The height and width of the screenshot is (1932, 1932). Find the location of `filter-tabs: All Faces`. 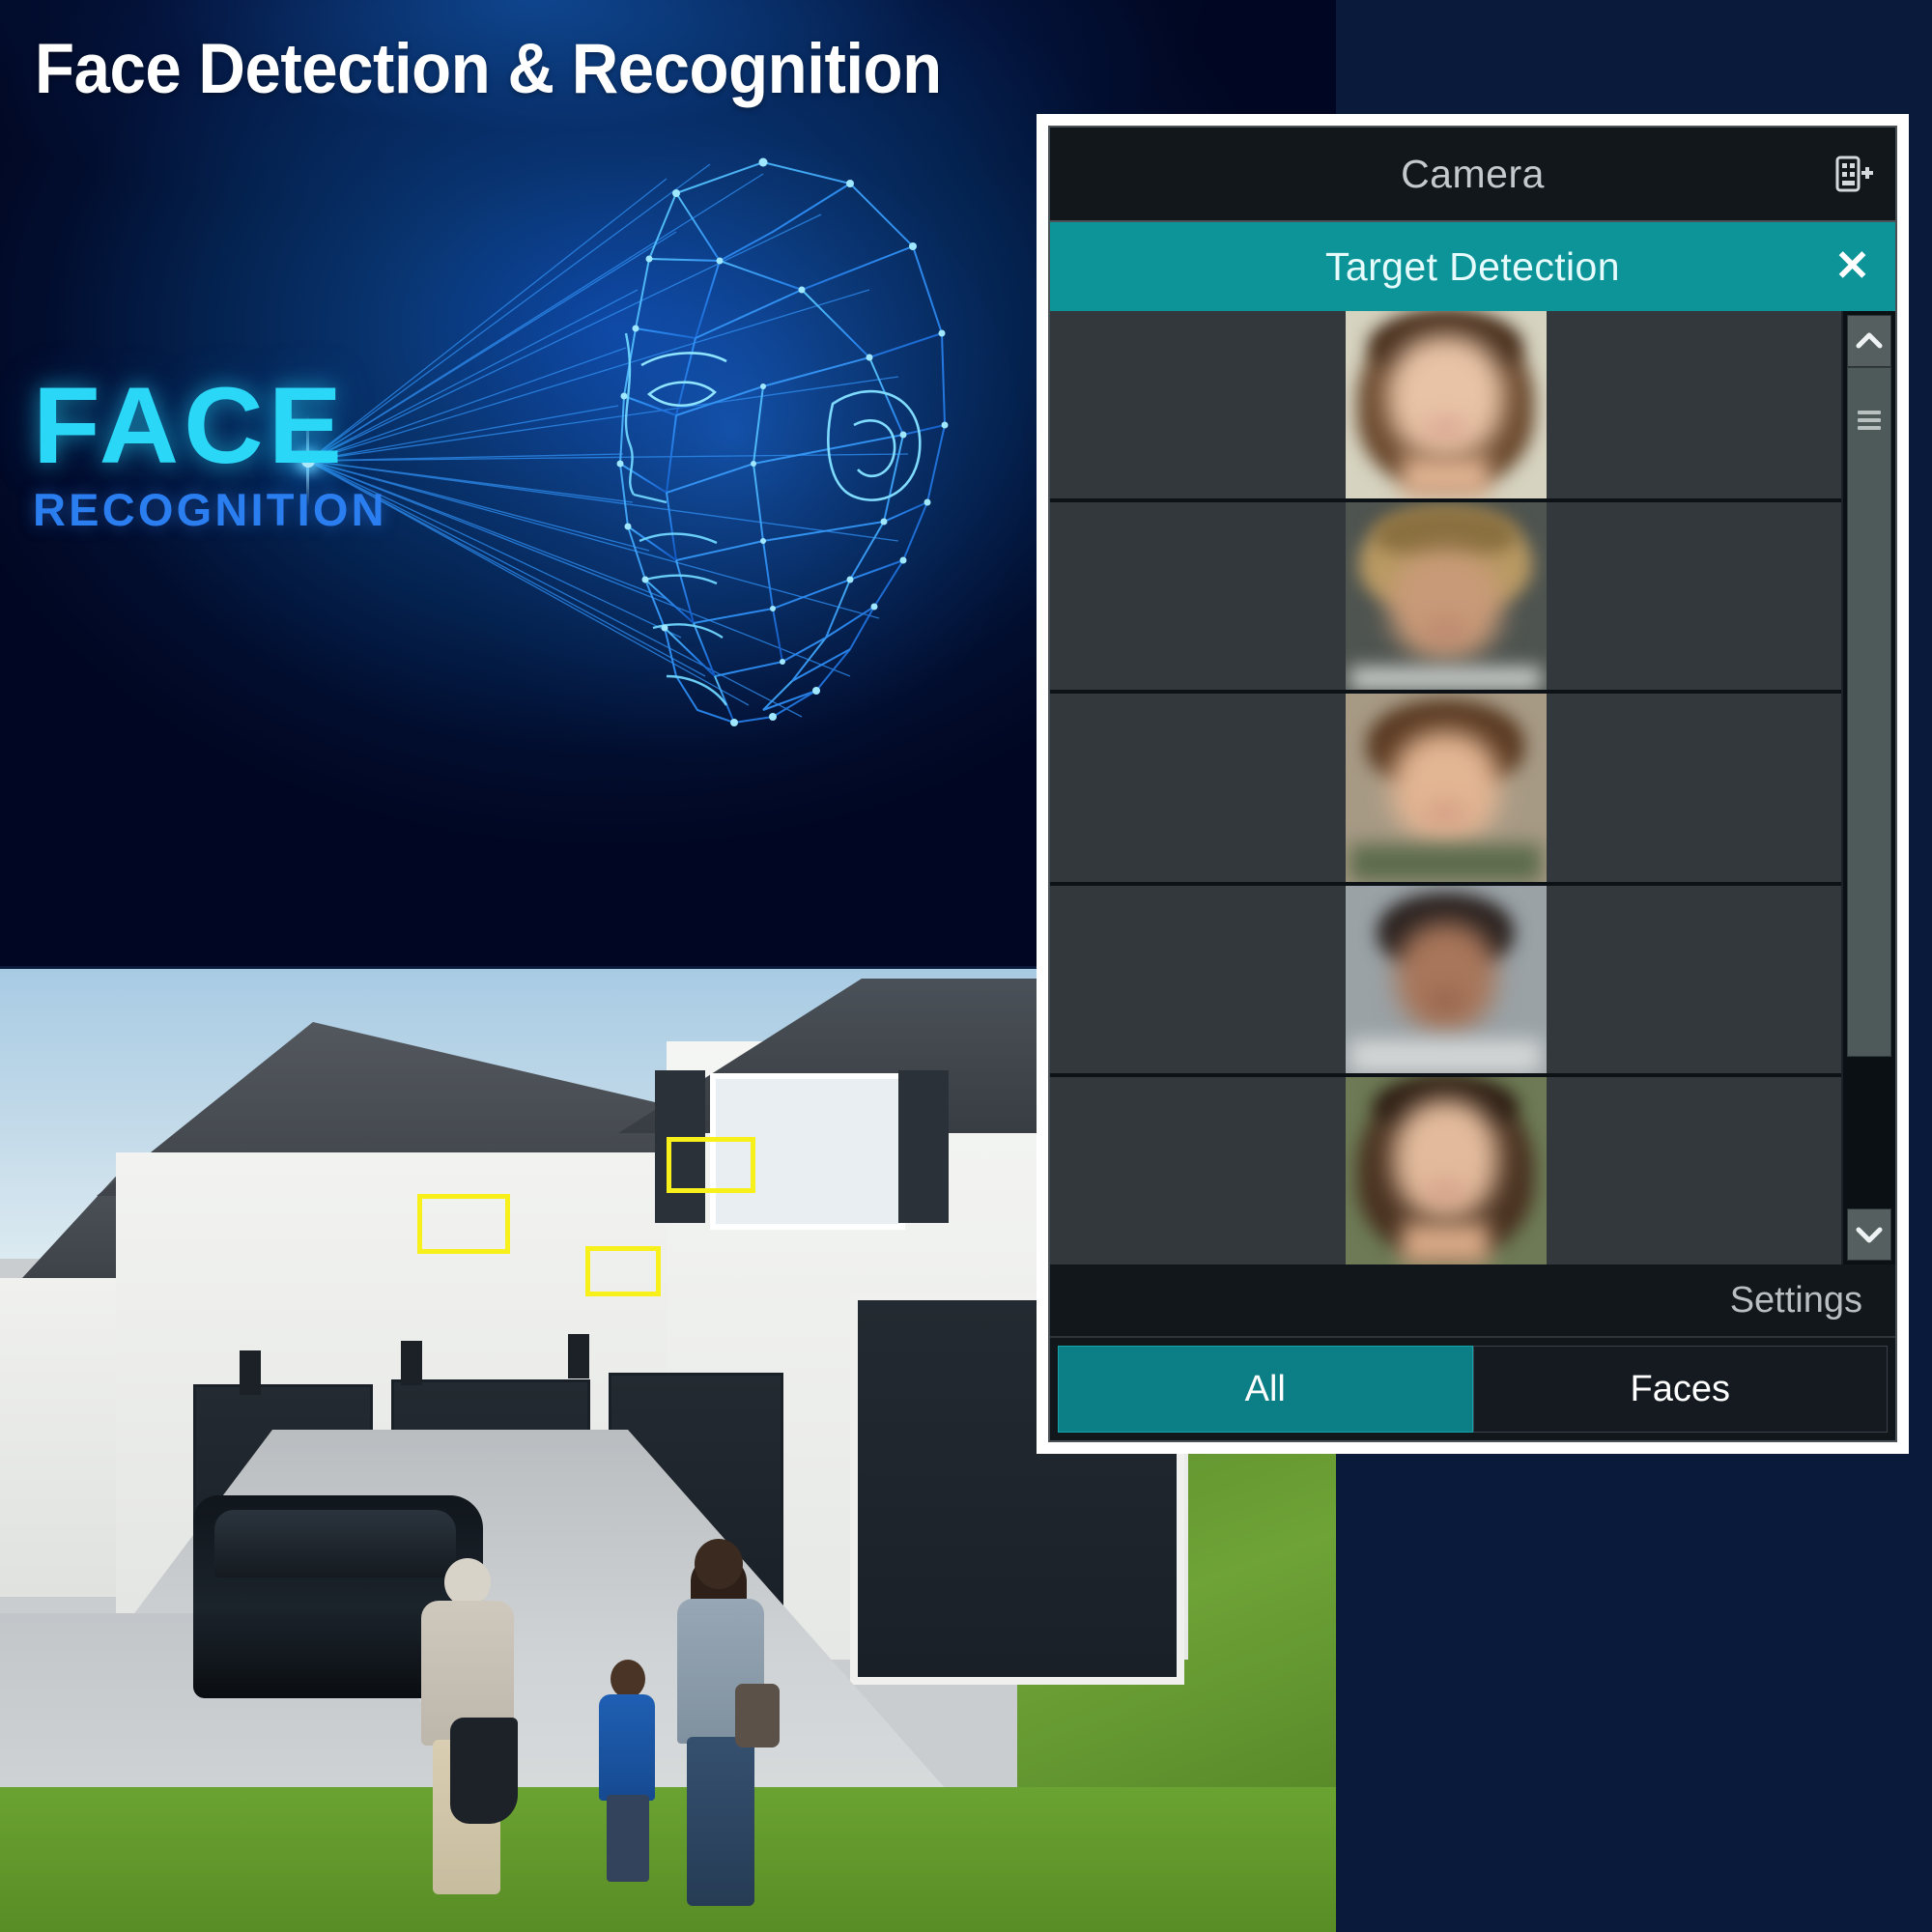

filter-tabs: All Faces is located at coordinates (1472, 1388).